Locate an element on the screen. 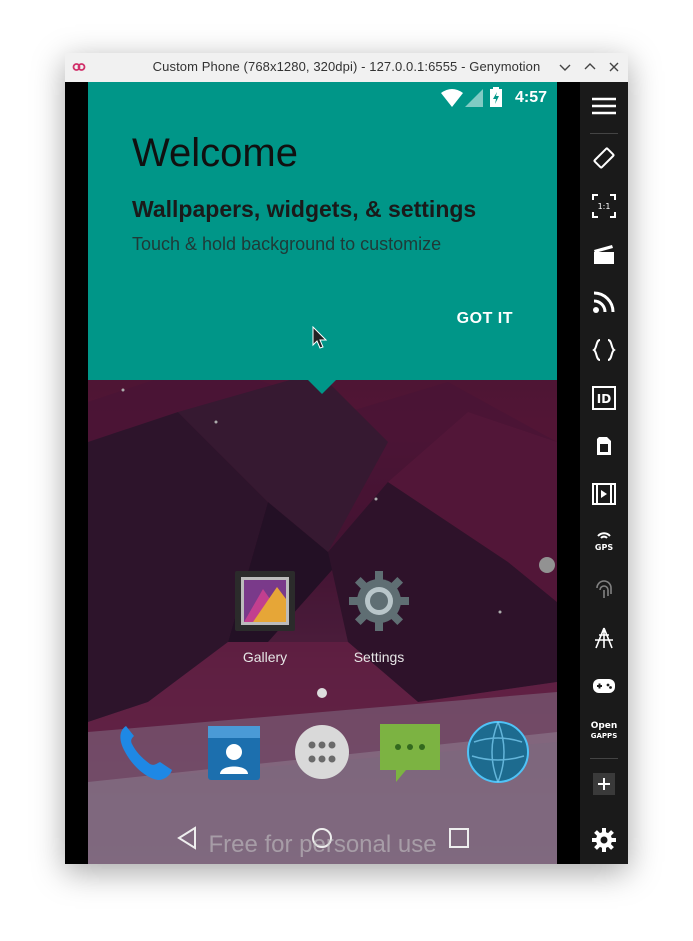  status-time: 4:57 is located at coordinates (530, 97).